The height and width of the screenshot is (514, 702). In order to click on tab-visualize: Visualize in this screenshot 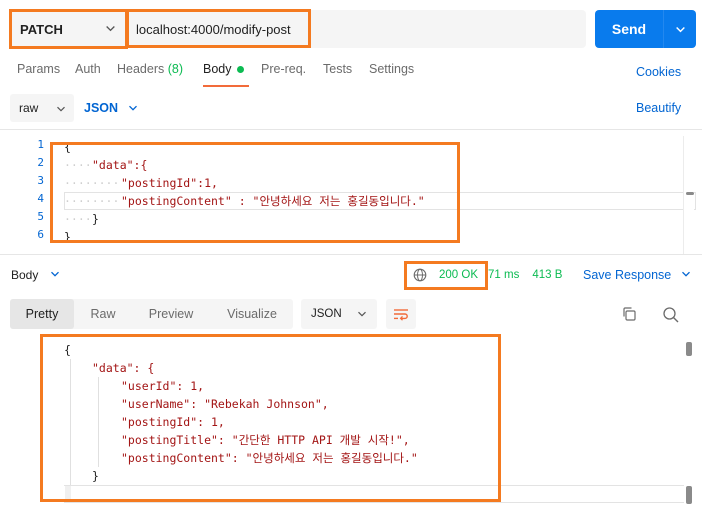, I will do `click(252, 314)`.